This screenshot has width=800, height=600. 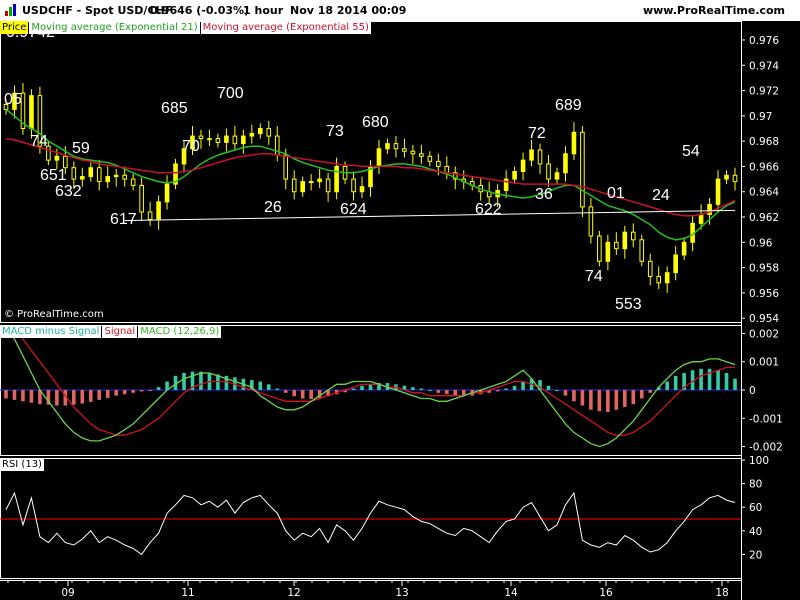 I want to click on rsi-panel, so click(x=370, y=523).